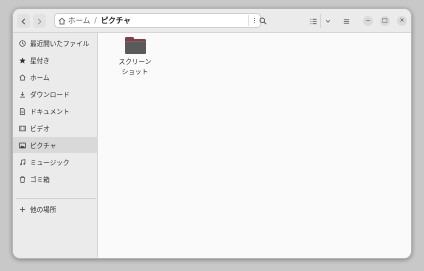 This screenshot has width=424, height=271. What do you see at coordinates (40, 129) in the screenshot?
I see `sidebar-item-label: ビデオ` at bounding box center [40, 129].